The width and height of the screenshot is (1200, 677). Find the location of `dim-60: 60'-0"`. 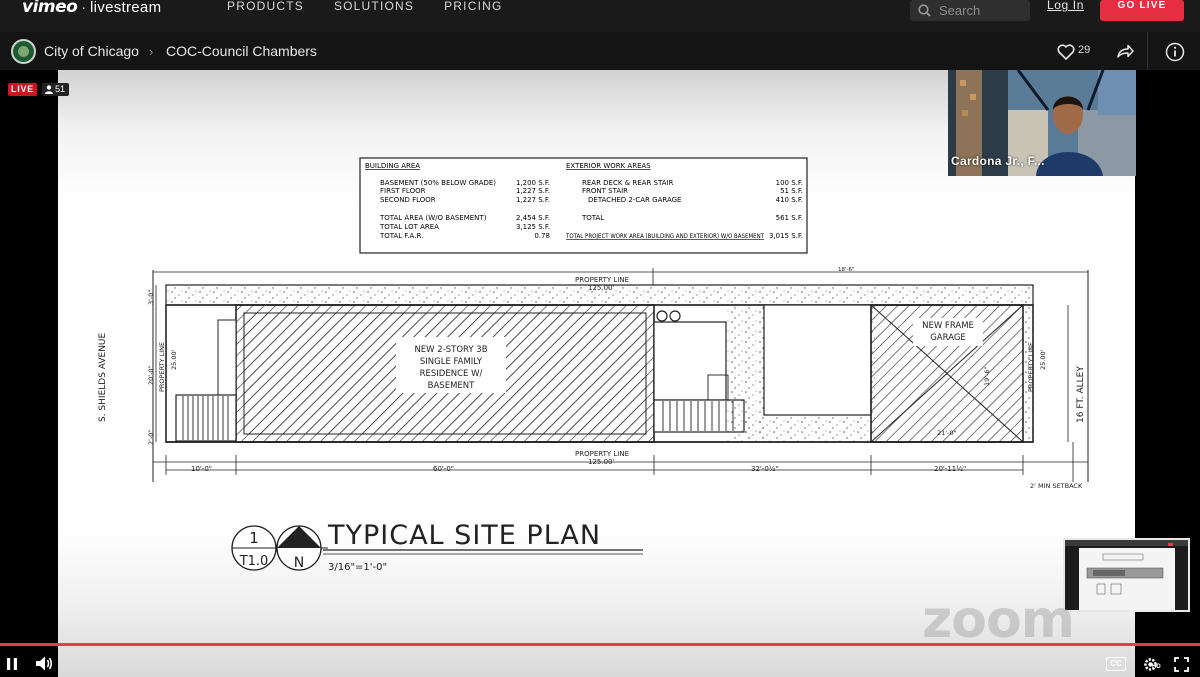

dim-60: 60'-0" is located at coordinates (443, 469).